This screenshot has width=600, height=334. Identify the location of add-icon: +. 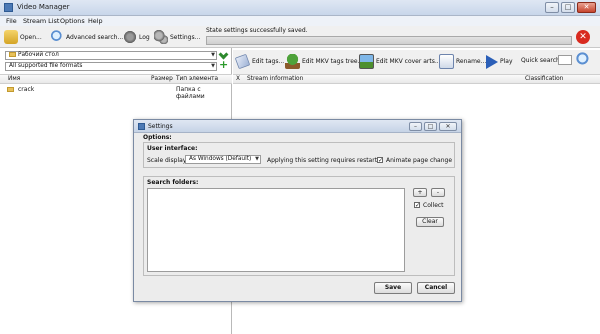
(223, 64).